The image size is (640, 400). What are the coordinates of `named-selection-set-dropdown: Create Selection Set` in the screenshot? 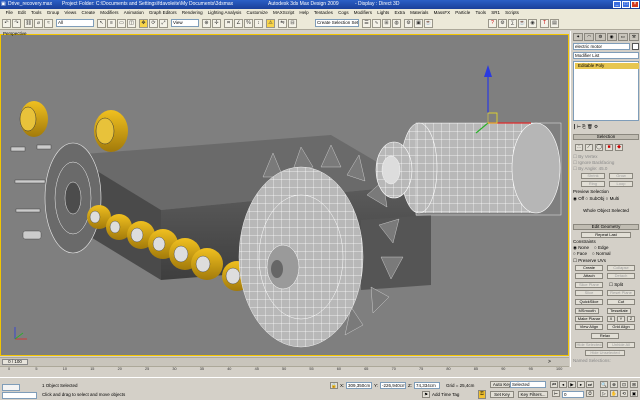 It's located at (337, 23).